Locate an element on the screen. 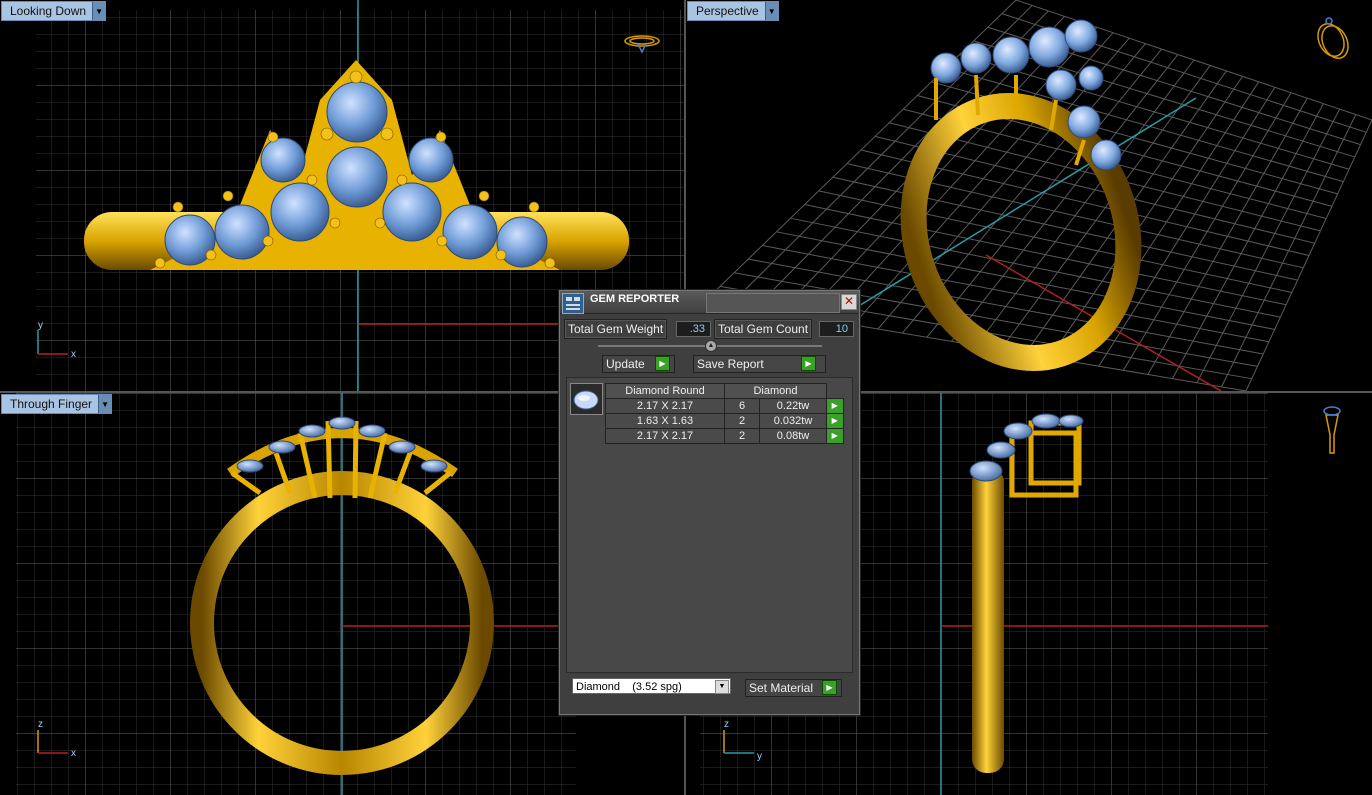 The width and height of the screenshot is (1372, 795). total-gem-weight-label: Total Gem Weight is located at coordinates (616, 329).